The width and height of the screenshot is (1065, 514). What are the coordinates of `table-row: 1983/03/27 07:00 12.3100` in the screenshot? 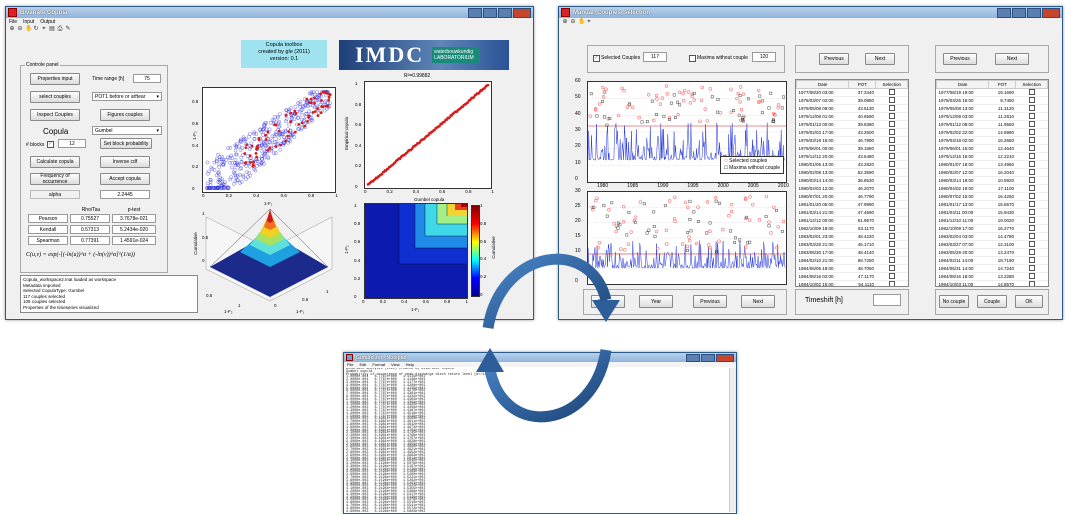 It's located at (992, 244).